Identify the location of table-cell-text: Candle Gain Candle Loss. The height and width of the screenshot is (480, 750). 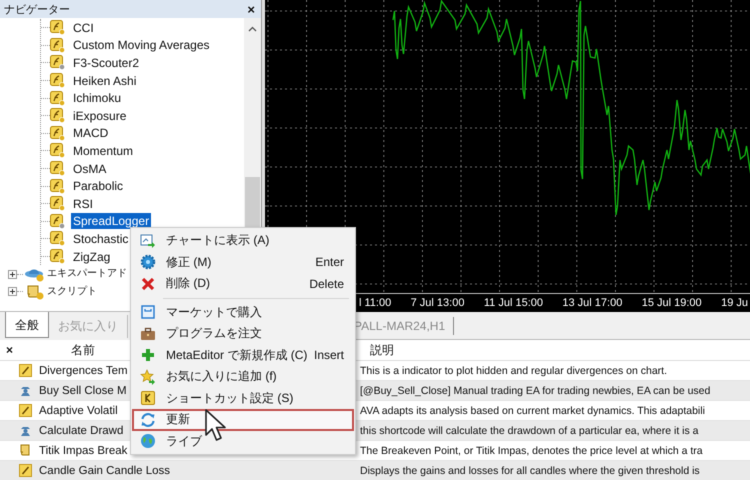
(104, 470).